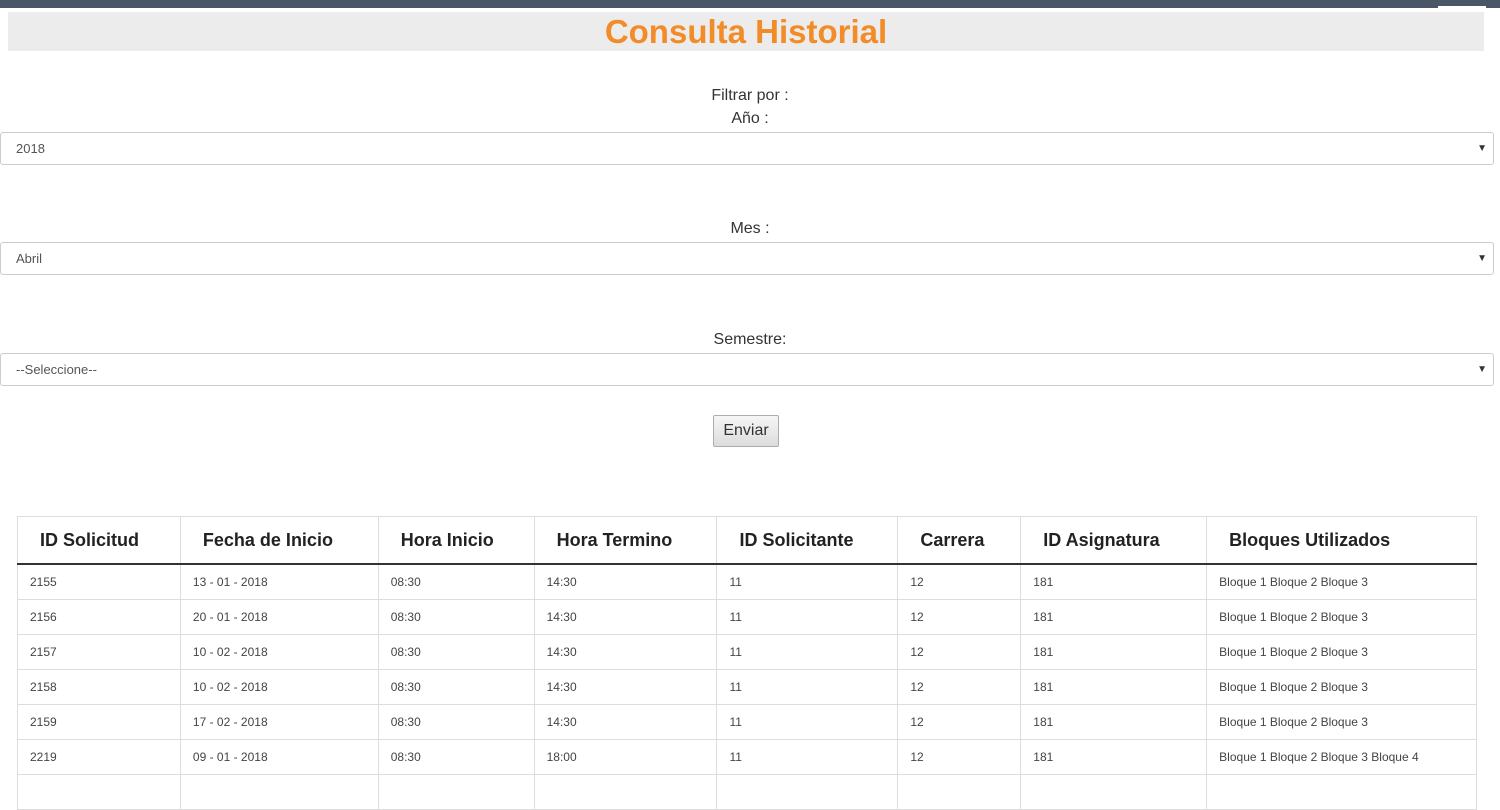 This screenshot has width=1500, height=810. Describe the element at coordinates (750, 4) in the screenshot. I see `top-bar` at that location.